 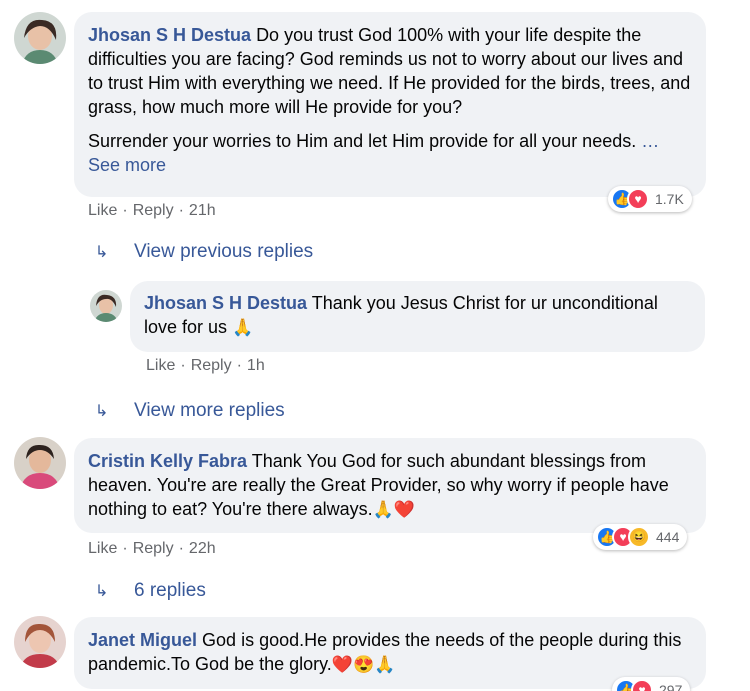 I want to click on reaction-count: 444, so click(x=668, y=537).